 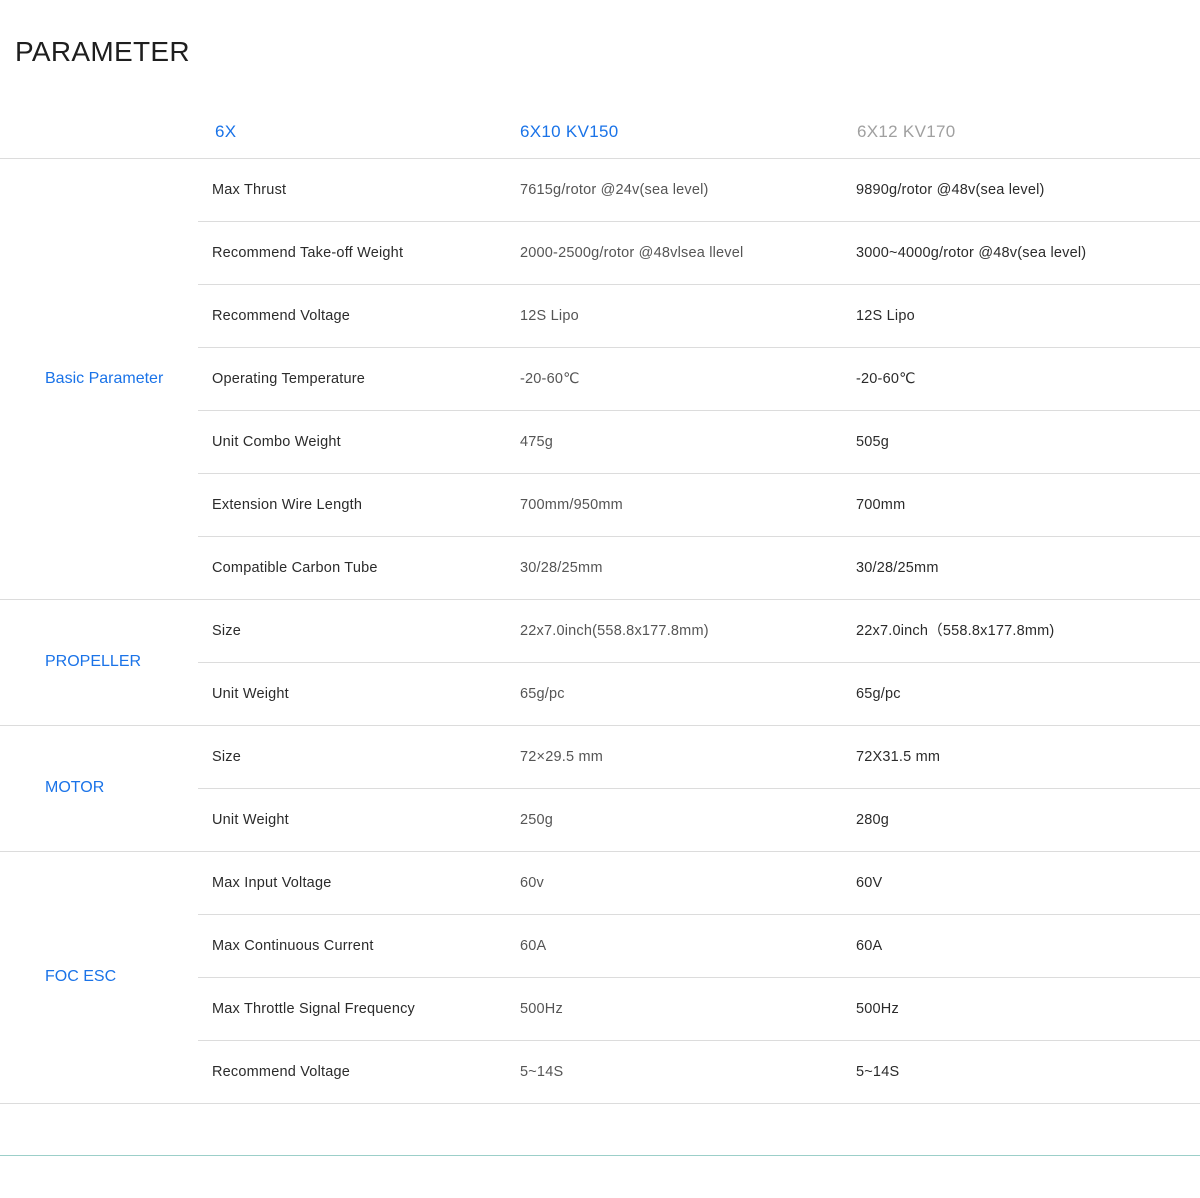 What do you see at coordinates (897, 568) in the screenshot?
I see `value-model-2: 30/28/25mm` at bounding box center [897, 568].